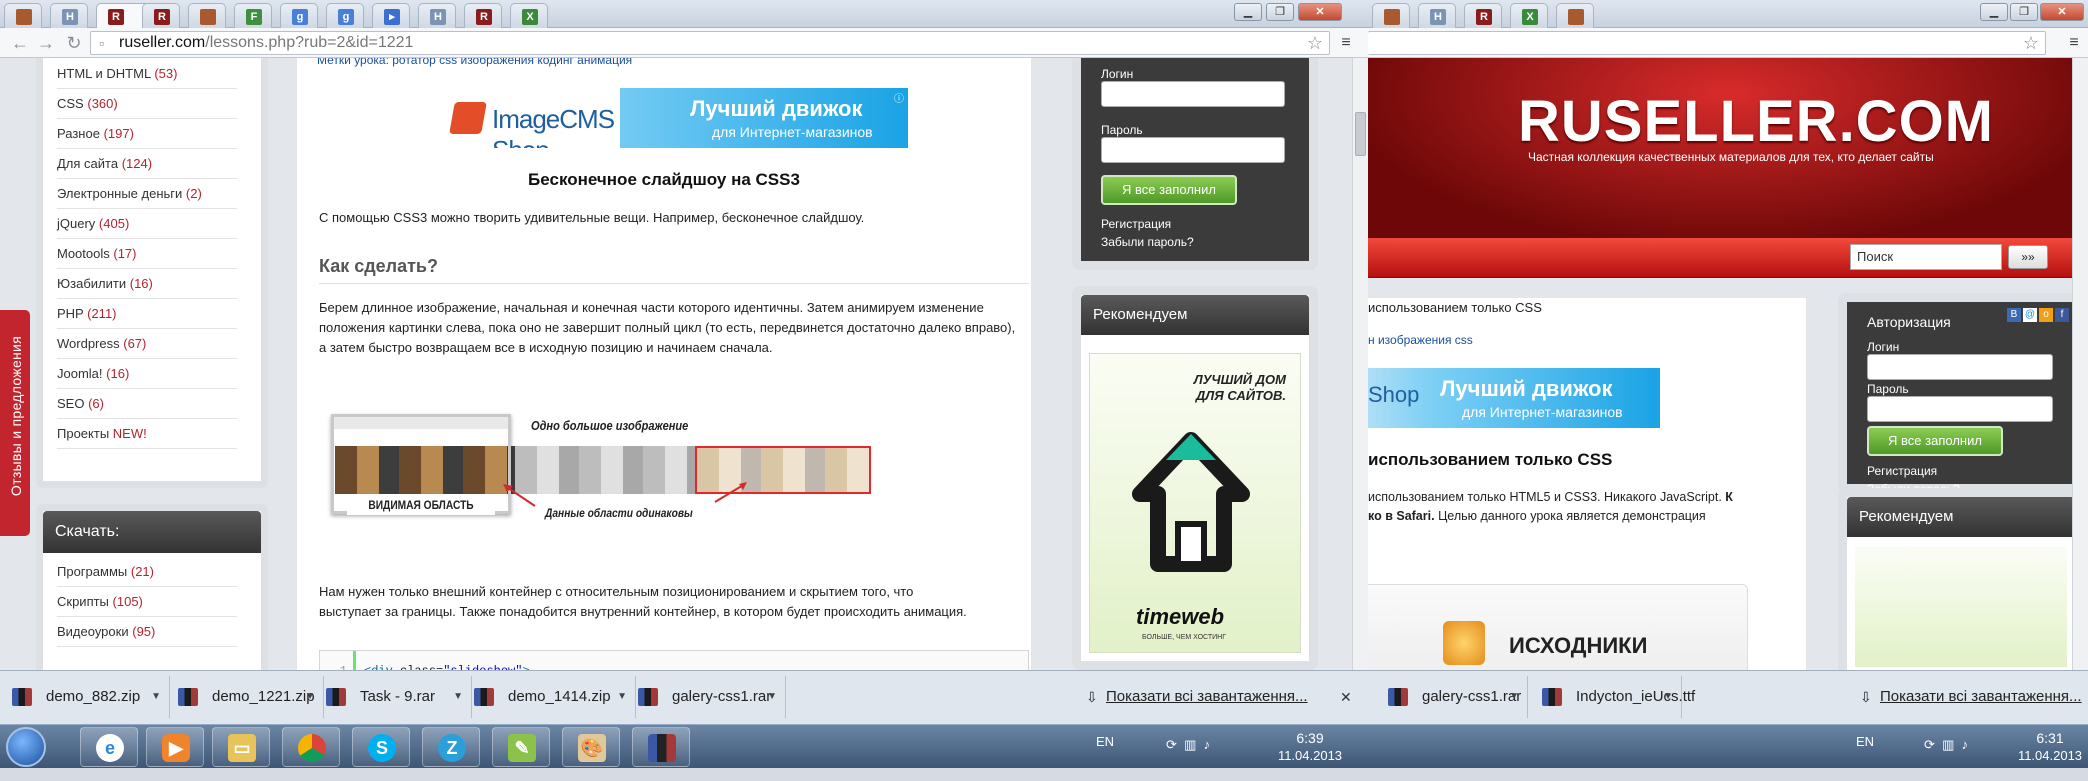 Image resolution: width=2088 pixels, height=781 pixels. Describe the element at coordinates (2080, 364) in the screenshot. I see `right-scrollbar` at that location.